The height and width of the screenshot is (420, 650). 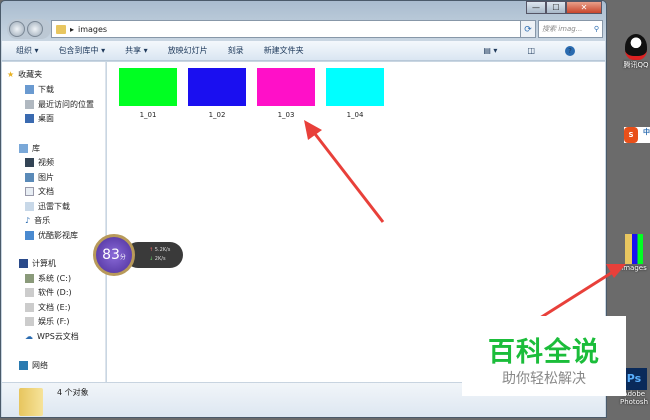 I want to click on score-unit: 分, so click(x=122, y=257).